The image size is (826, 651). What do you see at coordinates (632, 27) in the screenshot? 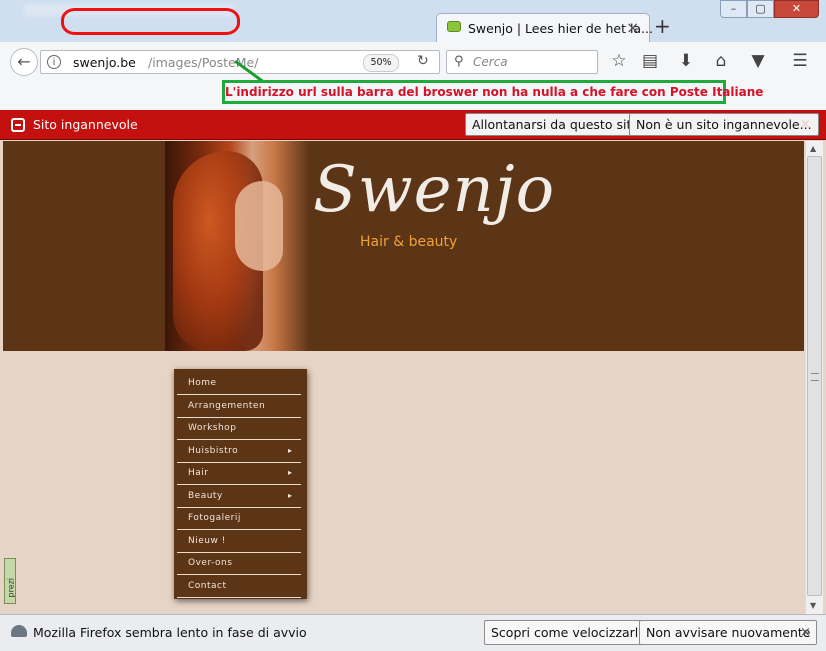
I see `tab-close-icon: ×` at bounding box center [632, 27].